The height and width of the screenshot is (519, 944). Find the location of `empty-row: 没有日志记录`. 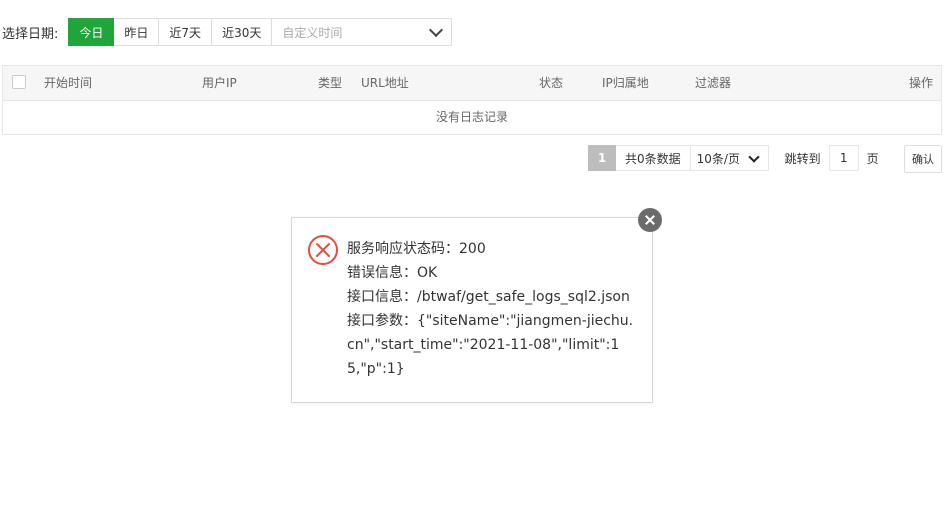

empty-row: 没有日志记录 is located at coordinates (471, 117).